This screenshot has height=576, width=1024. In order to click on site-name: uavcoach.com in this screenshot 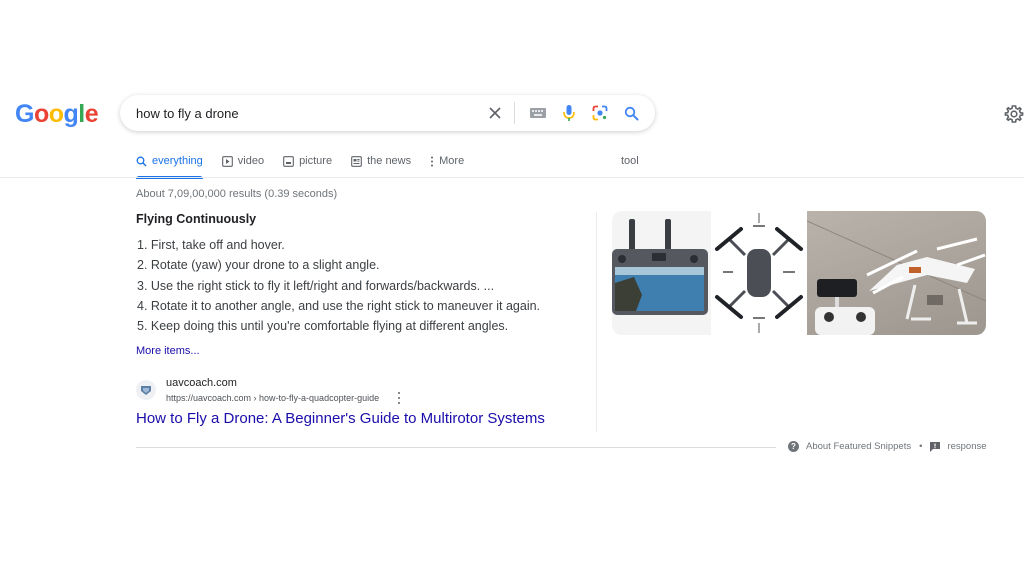, I will do `click(201, 383)`.